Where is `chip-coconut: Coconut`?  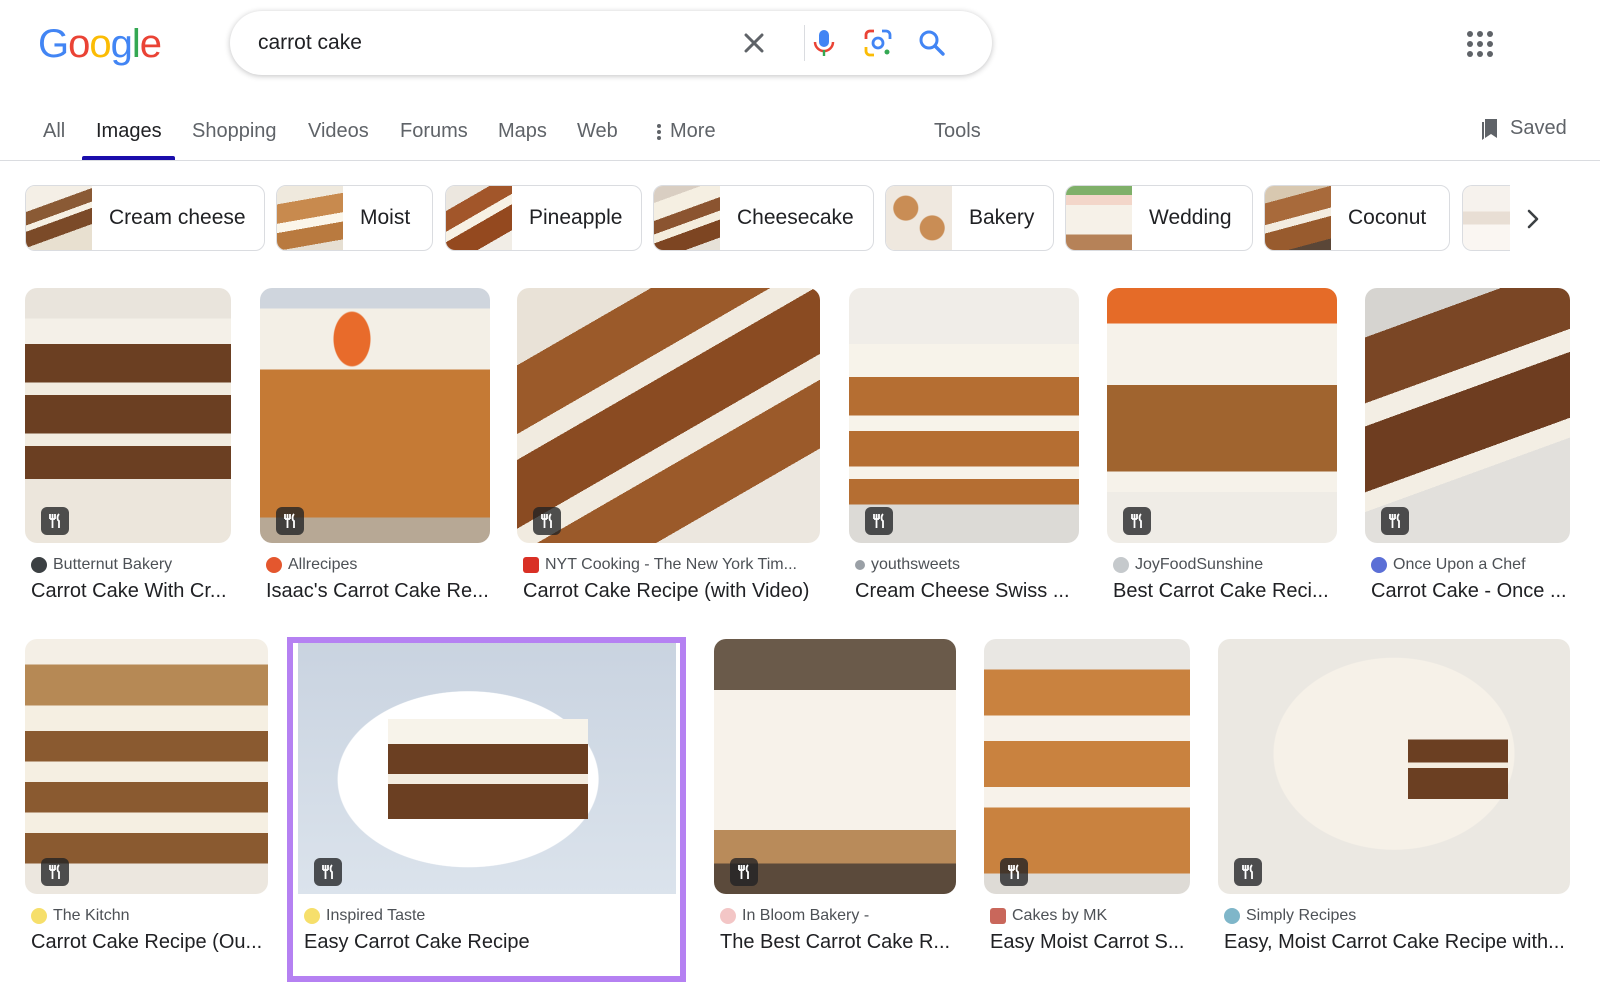 chip-coconut: Coconut is located at coordinates (1357, 218).